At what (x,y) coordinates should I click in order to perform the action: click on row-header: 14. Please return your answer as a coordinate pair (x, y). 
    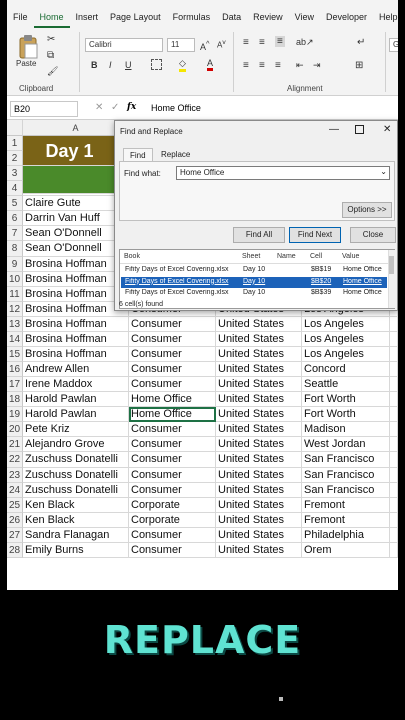
    Looking at the image, I should click on (15, 339).